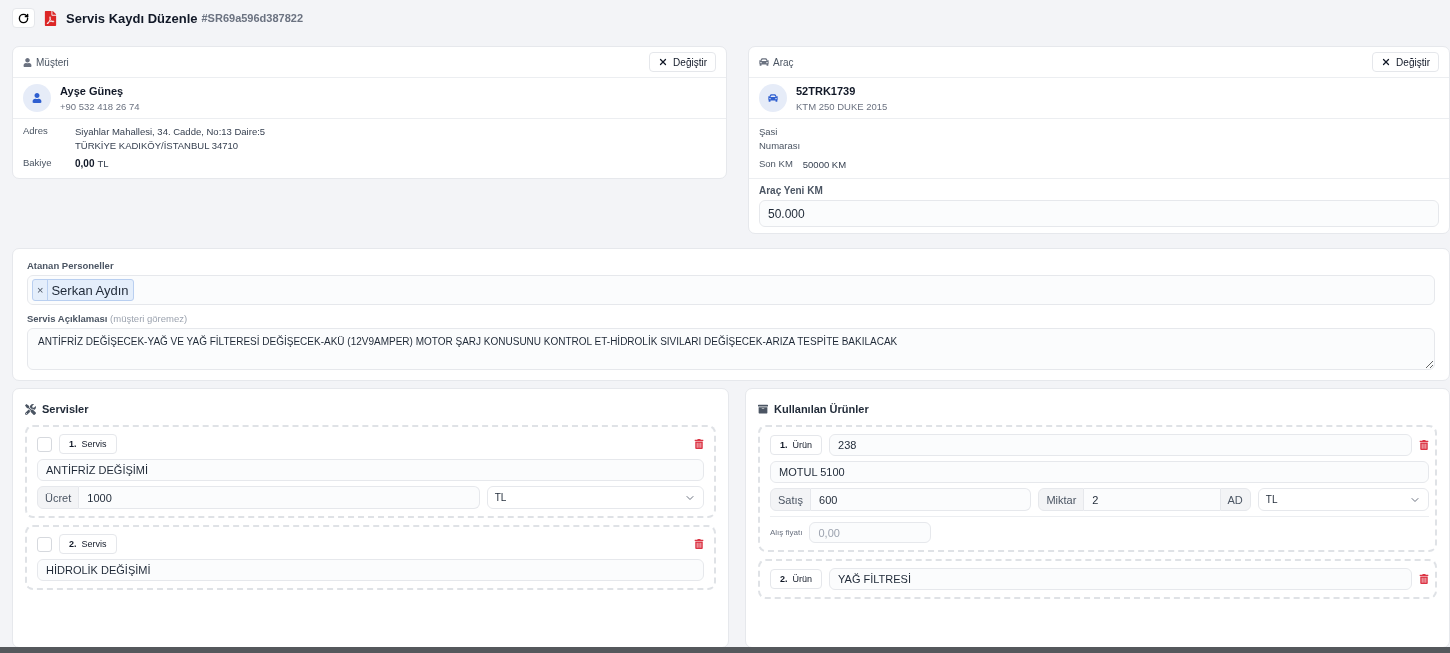 The height and width of the screenshot is (653, 1450). What do you see at coordinates (108, 318) in the screenshot?
I see `field-label: Servis Açıklaması (müşteri göremez)` at bounding box center [108, 318].